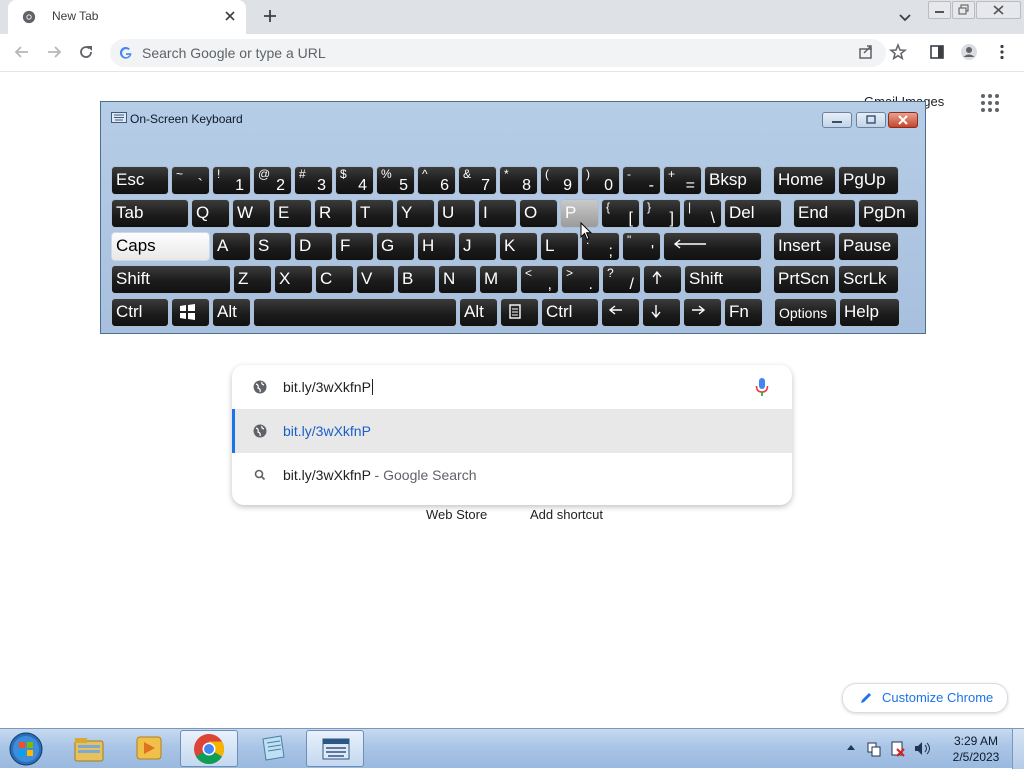  What do you see at coordinates (937, 52) in the screenshot?
I see `side-panel-icon` at bounding box center [937, 52].